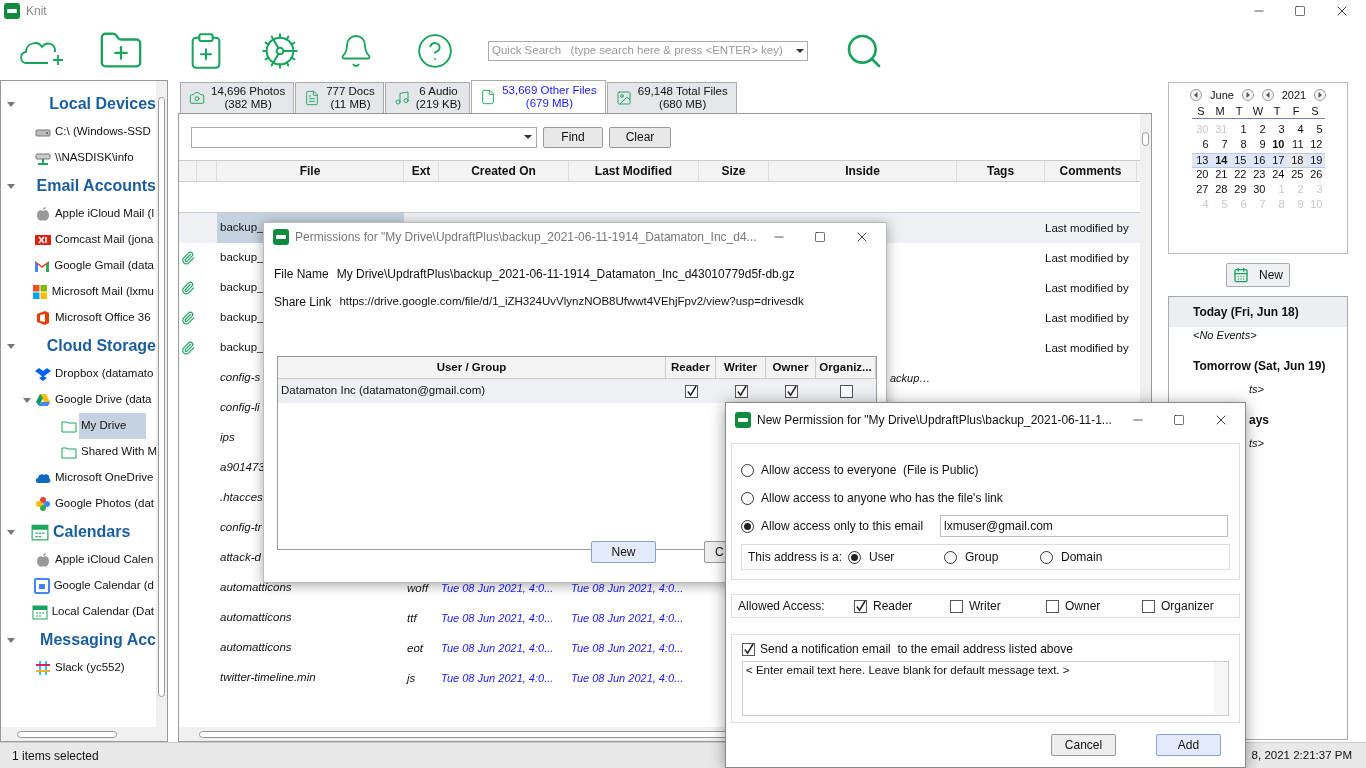 The width and height of the screenshot is (1366, 768). I want to click on agenda-event: <No Events>, so click(1225, 335).